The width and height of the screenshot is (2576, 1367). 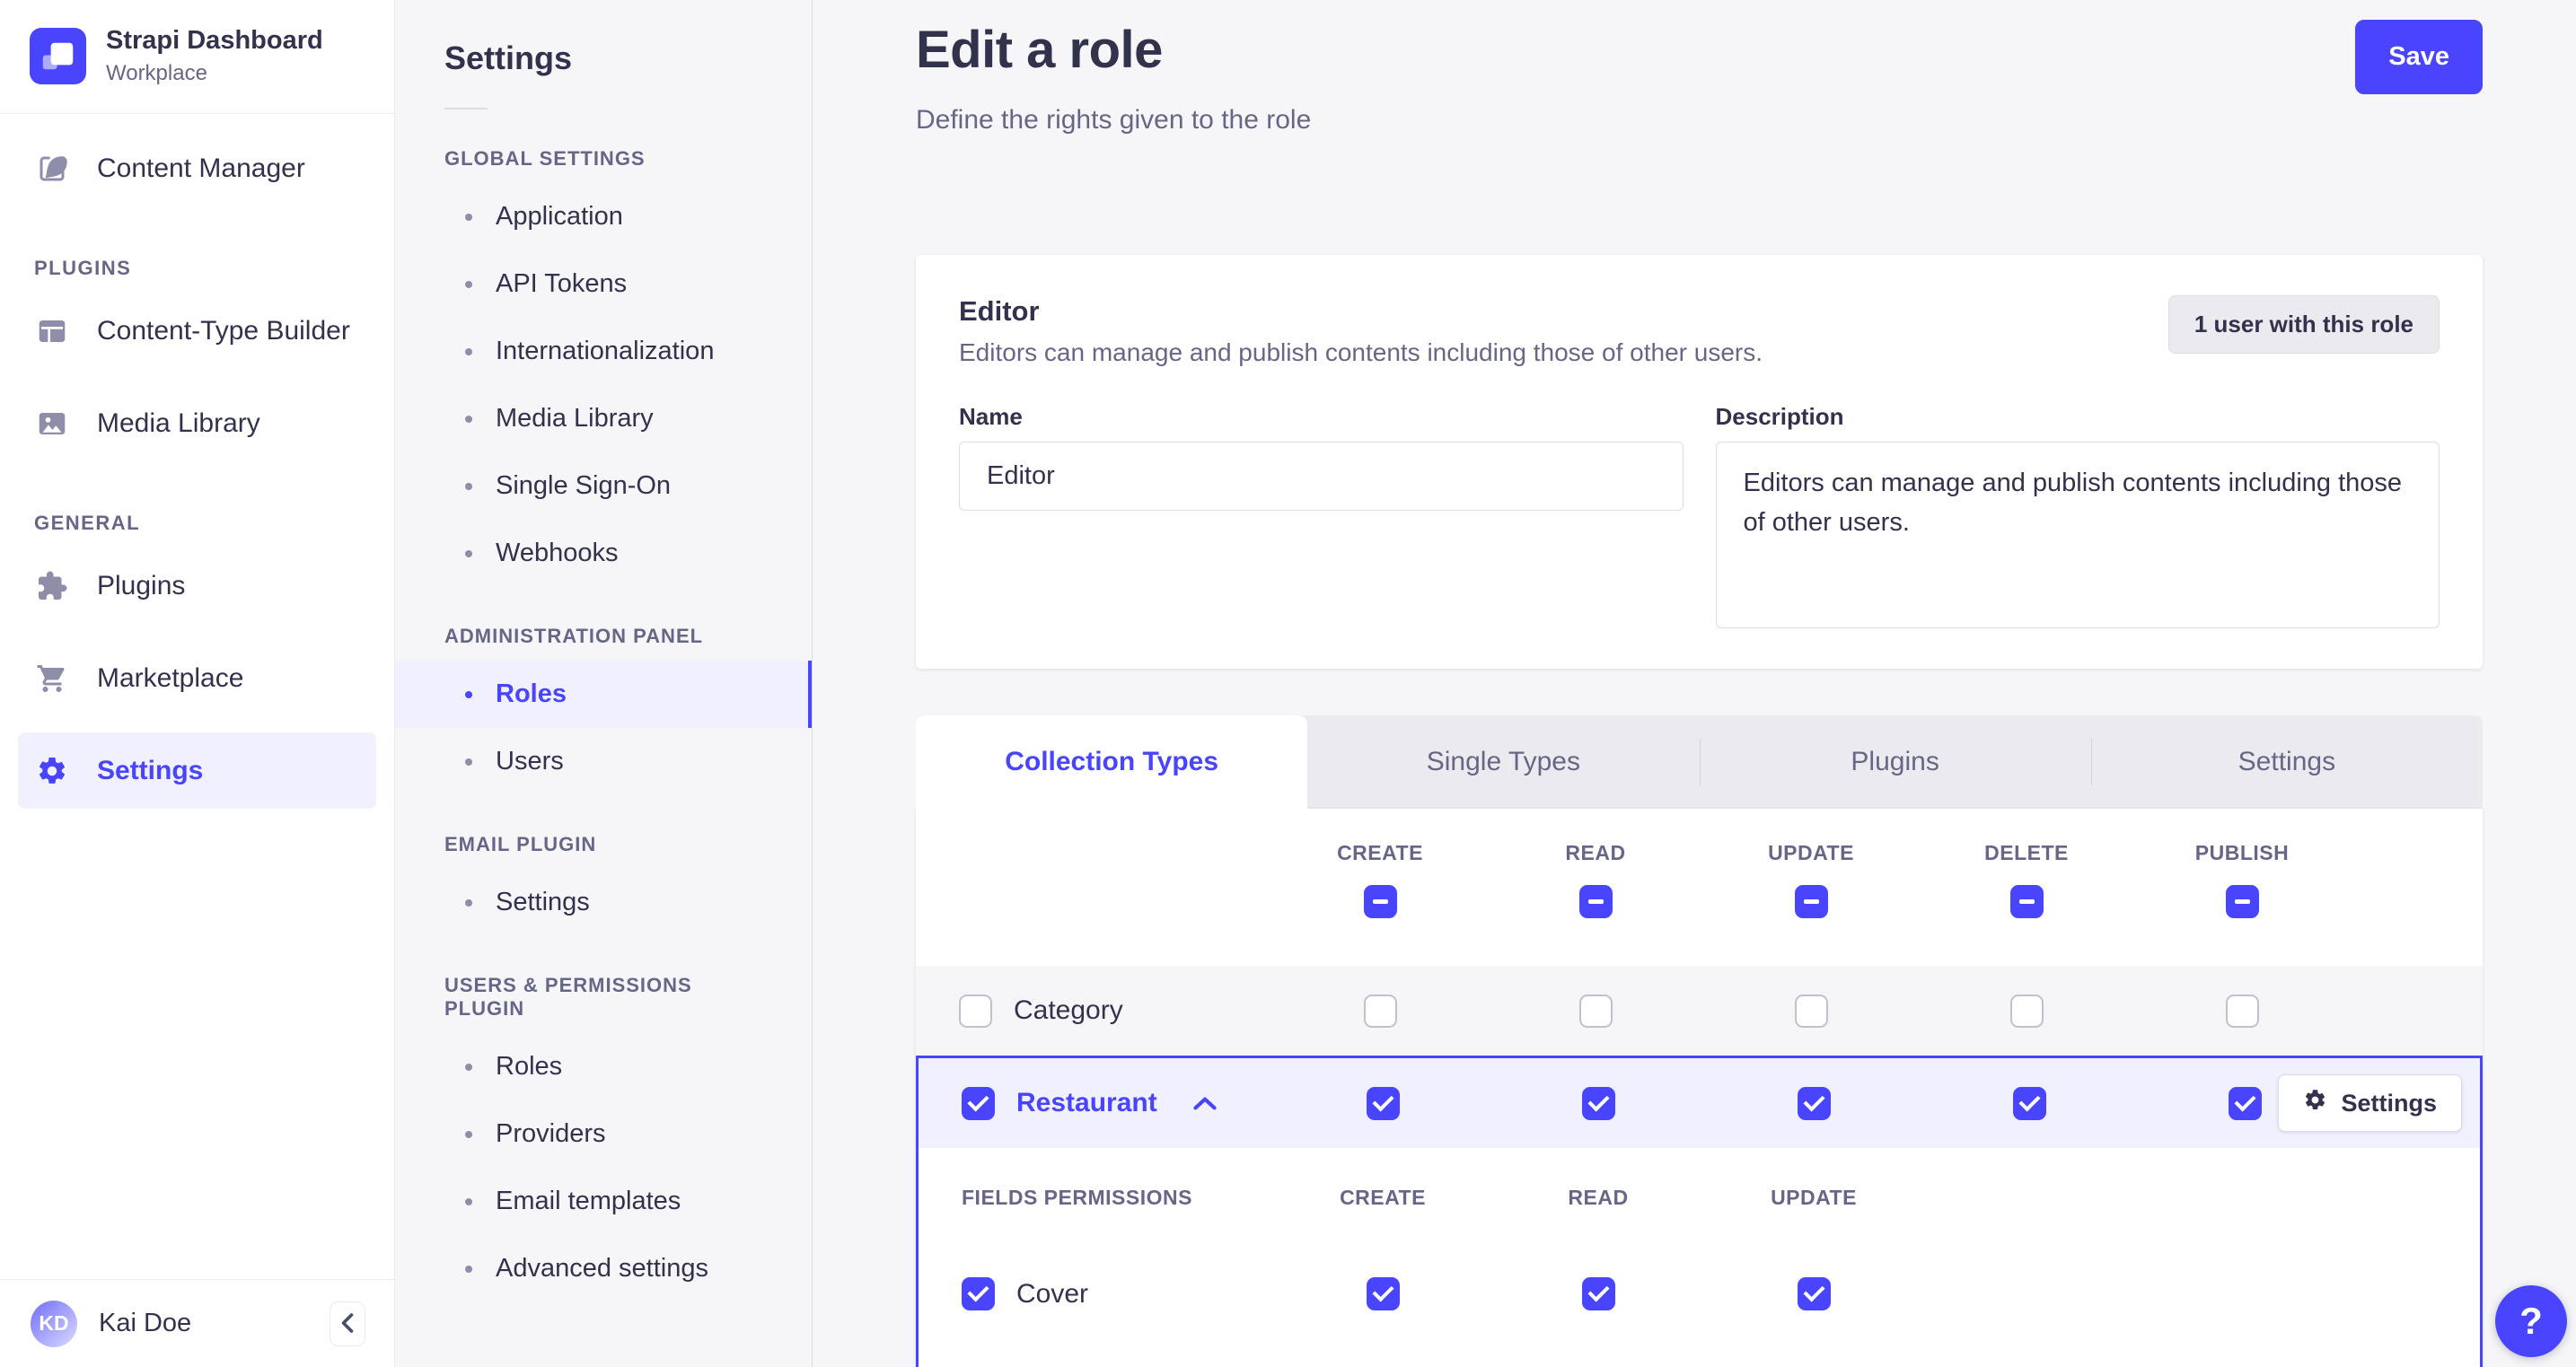 I want to click on select-all-read-checkbox, so click(x=1595, y=901).